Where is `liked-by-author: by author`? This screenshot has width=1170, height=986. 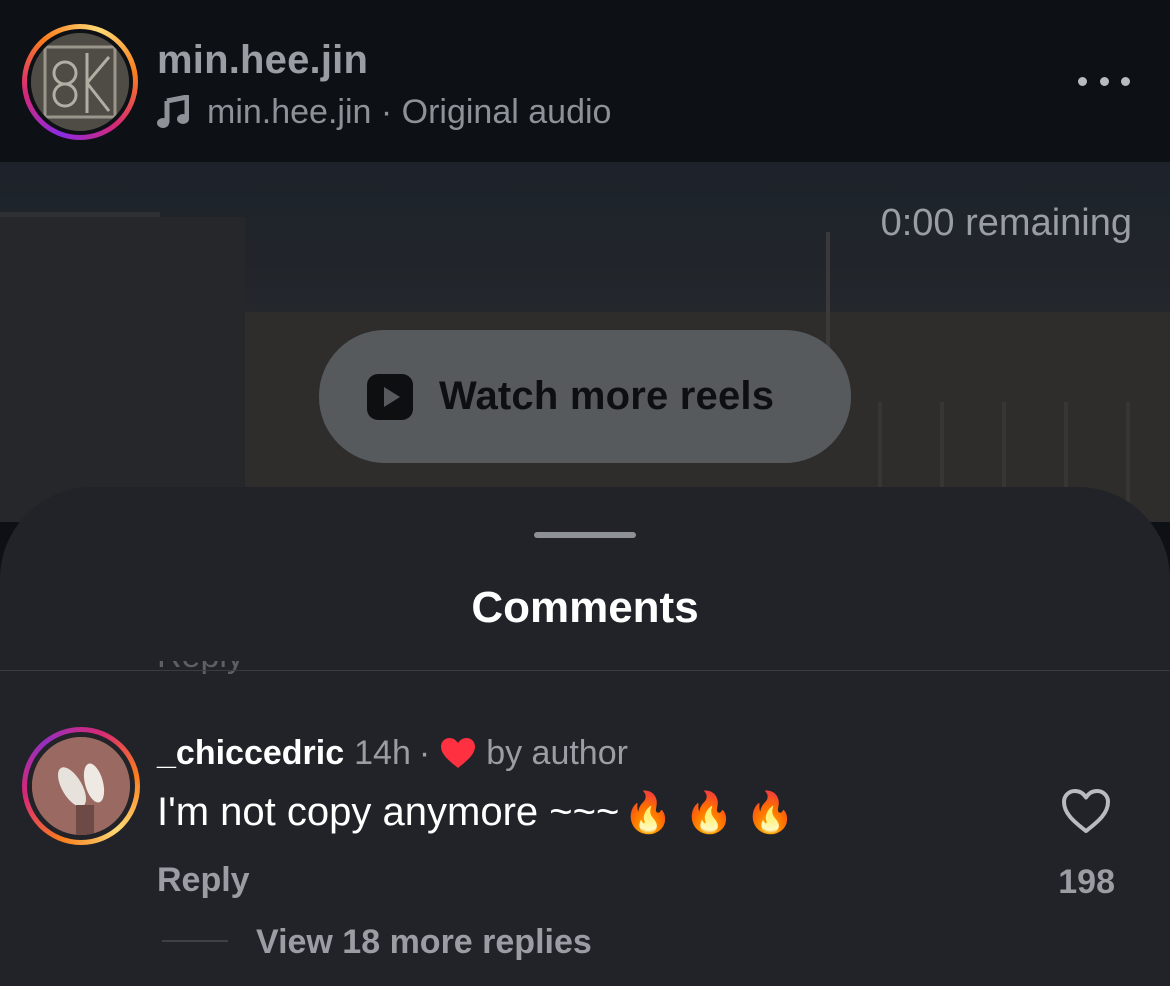
liked-by-author: by author is located at coordinates (557, 752).